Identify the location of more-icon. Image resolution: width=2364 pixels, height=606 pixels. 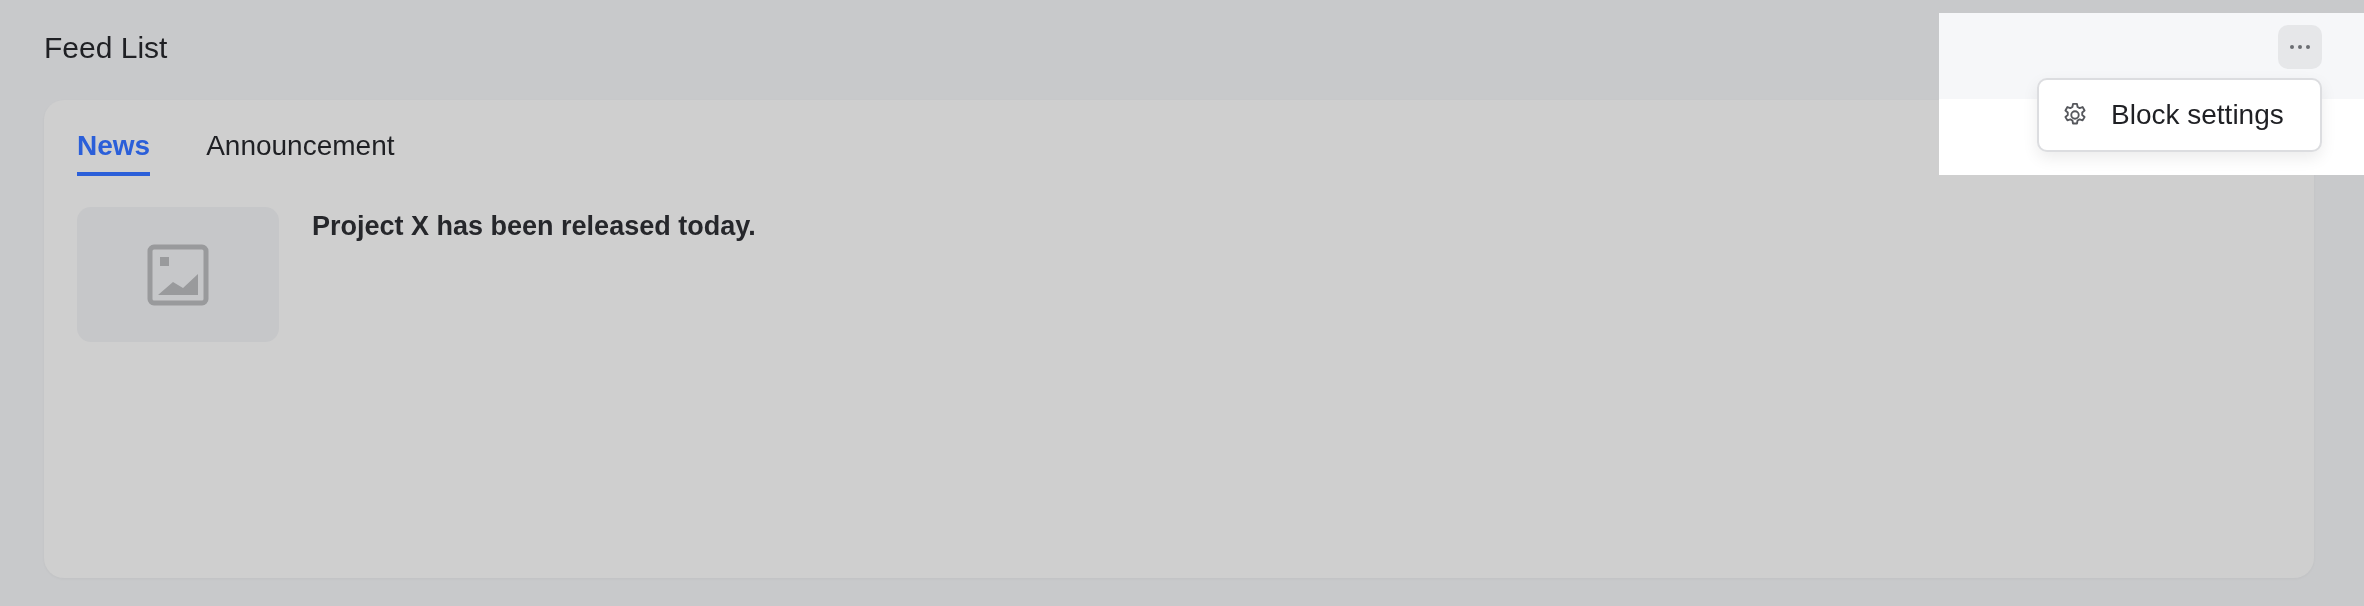
(2300, 47).